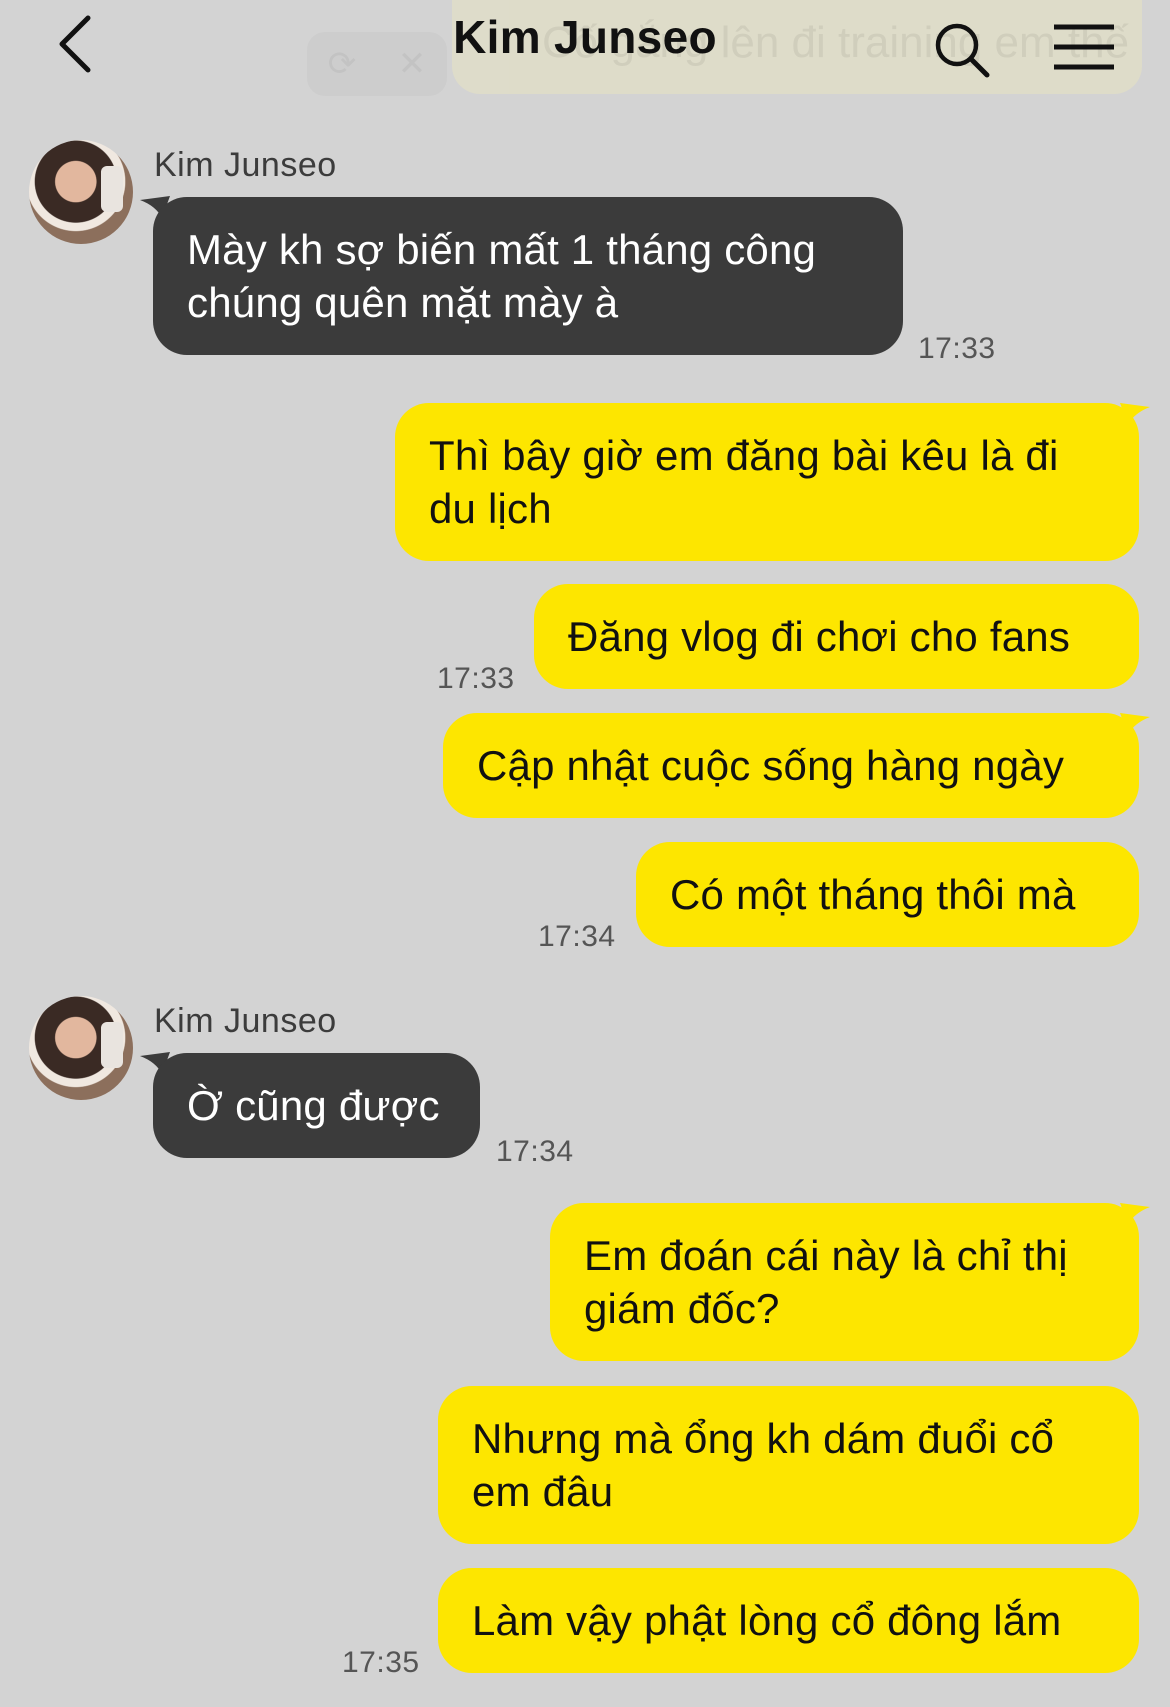 This screenshot has height=1707, width=1170. I want to click on outgoing-message-bubble: Đăng vlog đi chơi cho fans, so click(836, 636).